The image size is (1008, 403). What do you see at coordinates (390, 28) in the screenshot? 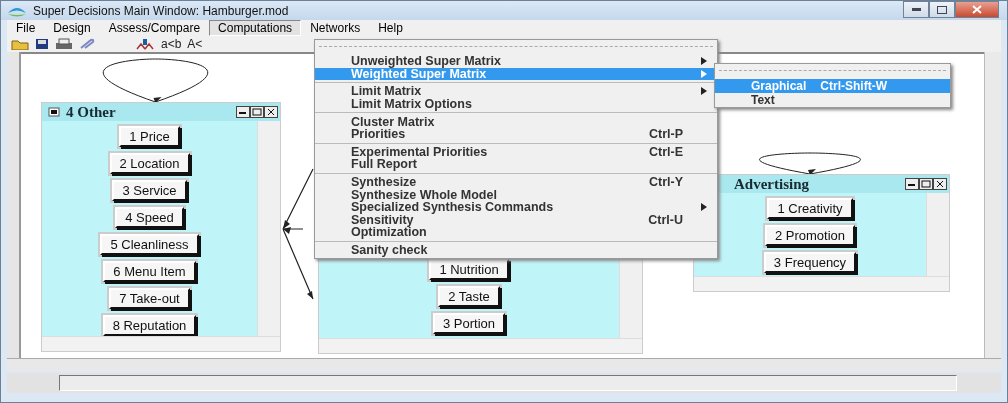
I see `menu-item: Help` at bounding box center [390, 28].